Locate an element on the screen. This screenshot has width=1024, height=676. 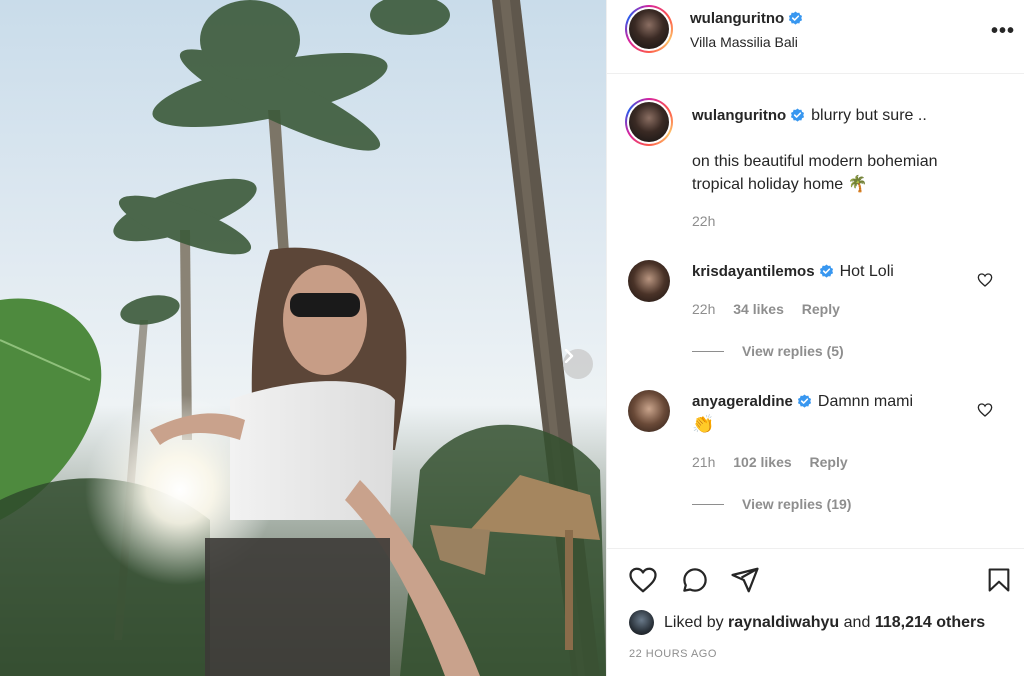
comment-icon is located at coordinates (695, 580).